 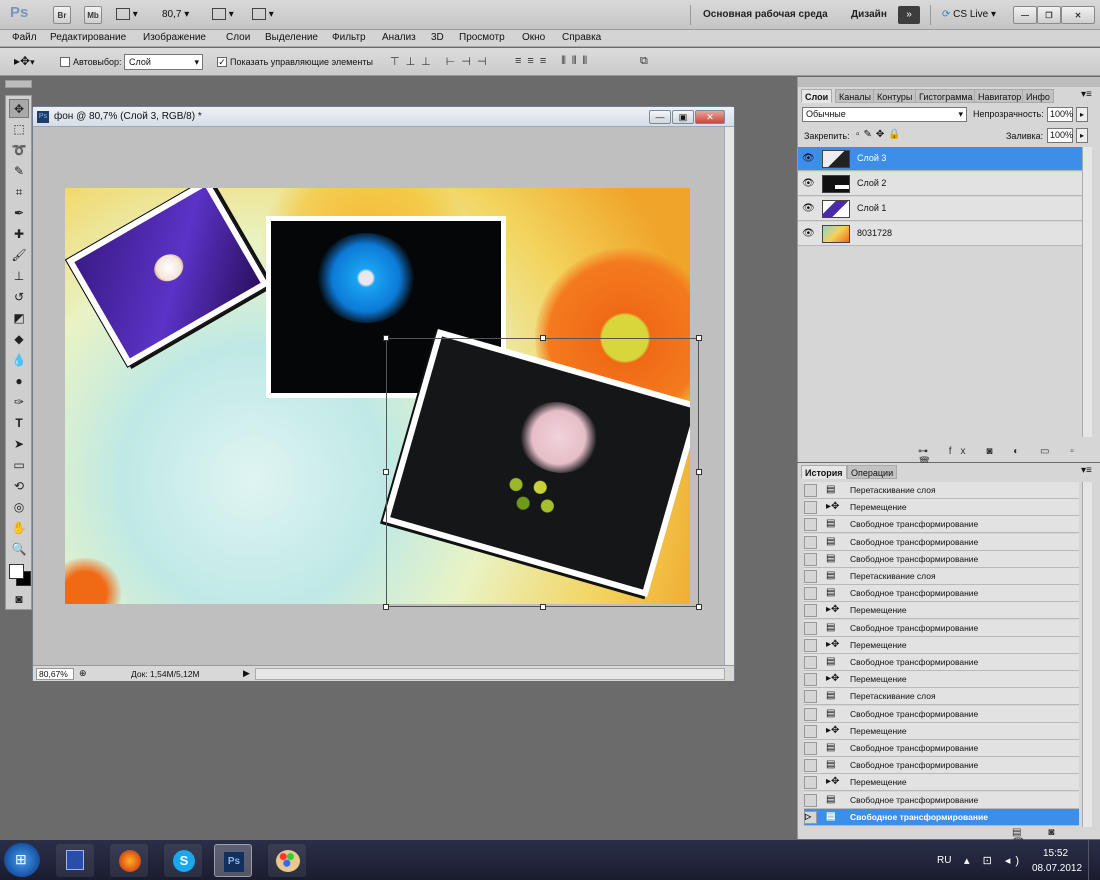 What do you see at coordinates (969, 15) in the screenshot?
I see `cs-live-button: ⟳ CS Live ▾` at bounding box center [969, 15].